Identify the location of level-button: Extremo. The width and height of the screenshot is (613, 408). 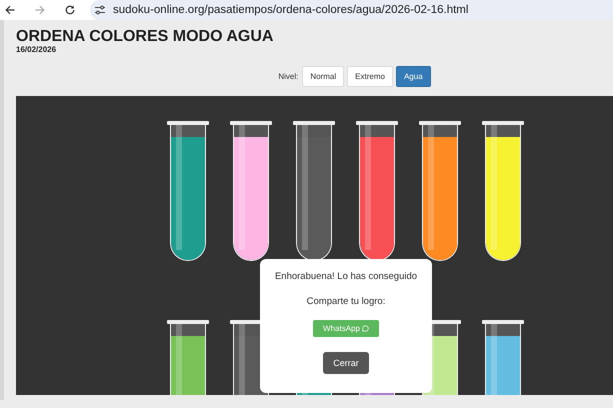
(370, 76).